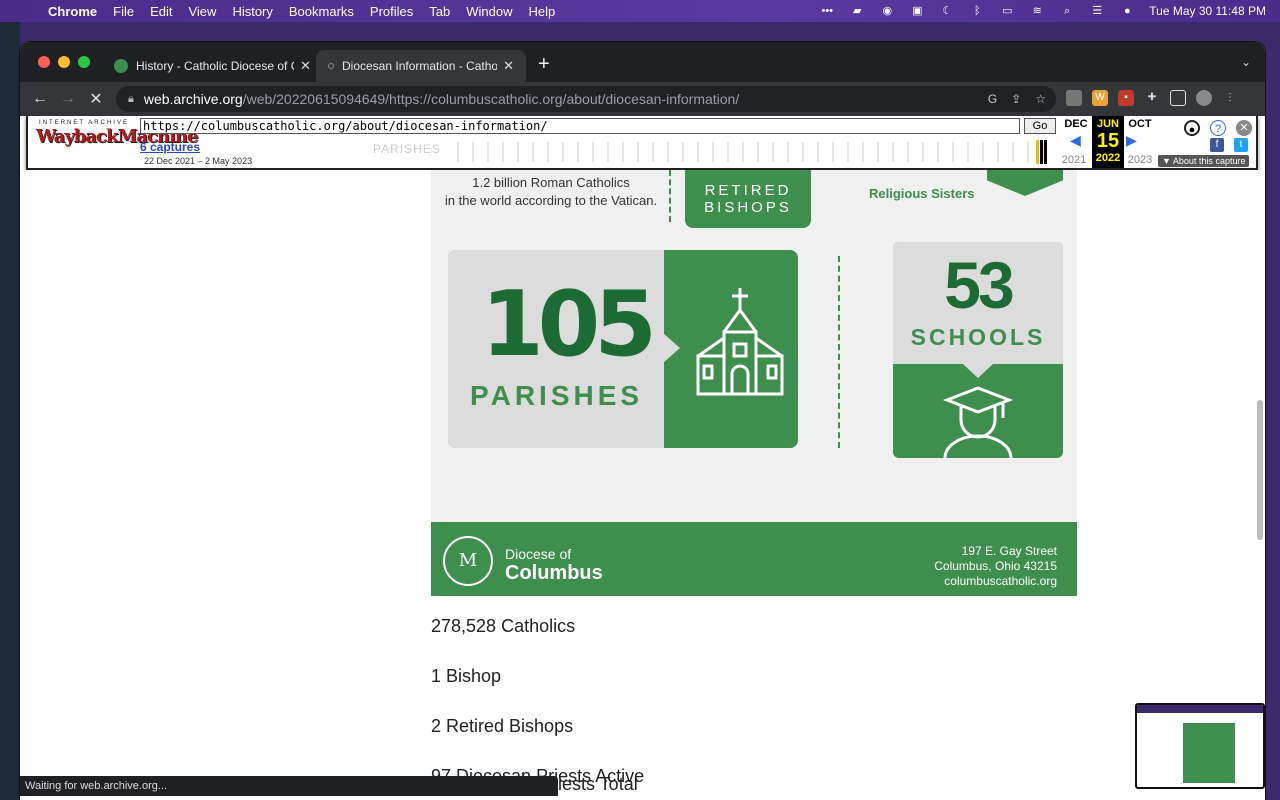  Describe the element at coordinates (1007, 11) in the screenshot. I see `battery-icon: ▭` at that location.